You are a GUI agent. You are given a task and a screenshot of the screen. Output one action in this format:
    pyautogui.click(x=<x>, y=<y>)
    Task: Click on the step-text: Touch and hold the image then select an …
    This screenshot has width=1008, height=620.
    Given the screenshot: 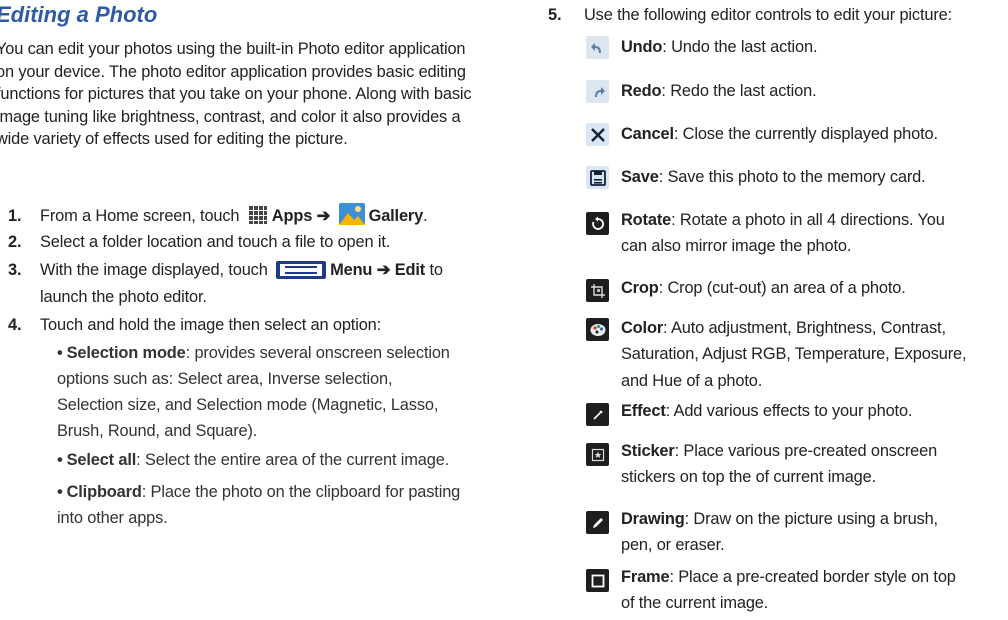 What is the action you would take?
    pyautogui.click(x=211, y=325)
    